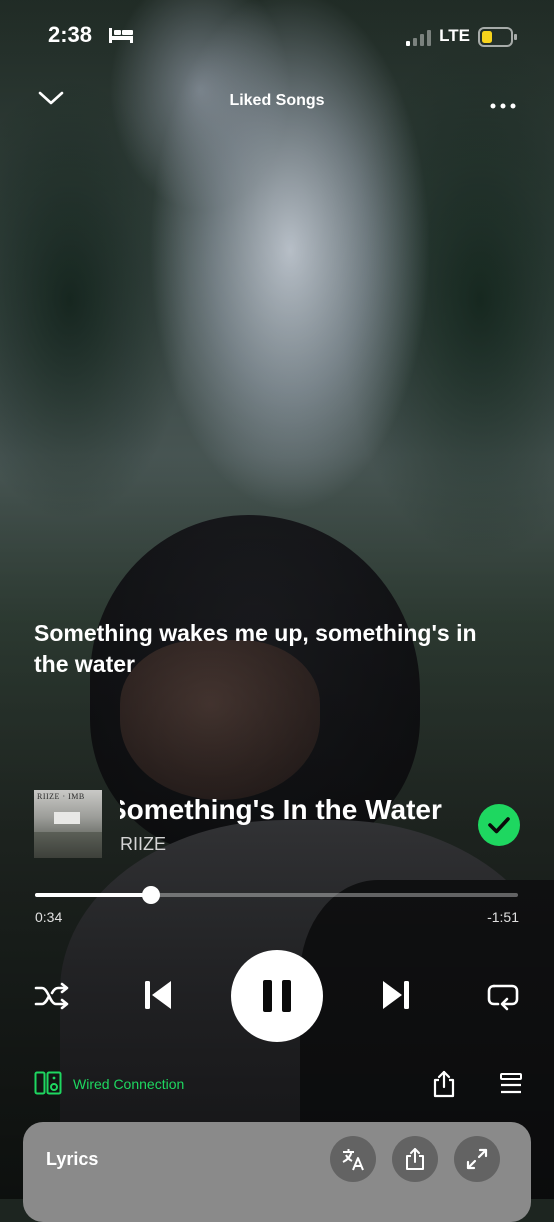  What do you see at coordinates (503, 917) in the screenshot?
I see `remaining-time: -1:51` at bounding box center [503, 917].